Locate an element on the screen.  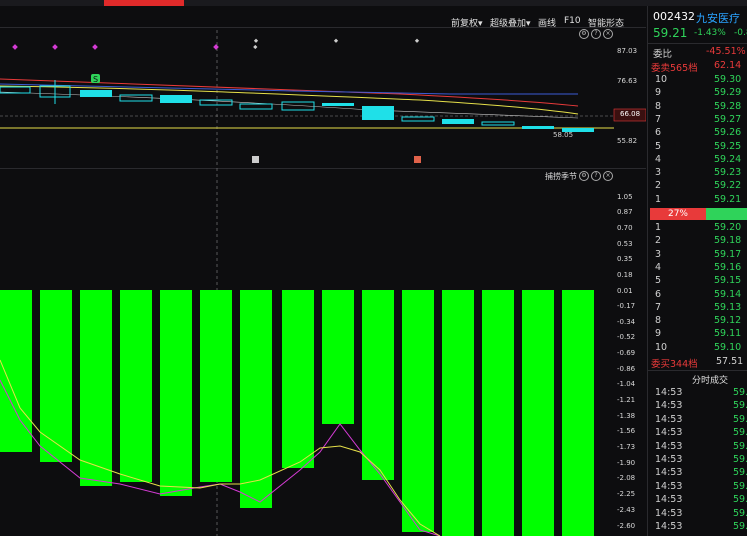
sell-level-row: 1 59.21 is located at coordinates (697, 200).